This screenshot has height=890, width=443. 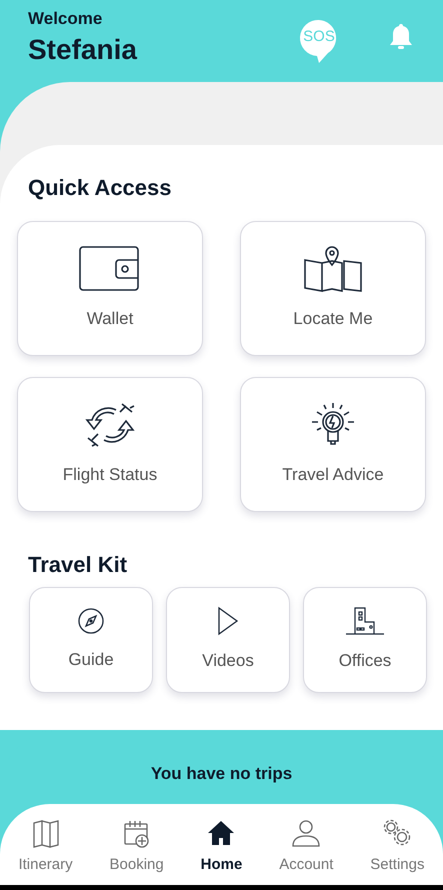 What do you see at coordinates (91, 639) in the screenshot?
I see `travel-kit-tile: Guide` at bounding box center [91, 639].